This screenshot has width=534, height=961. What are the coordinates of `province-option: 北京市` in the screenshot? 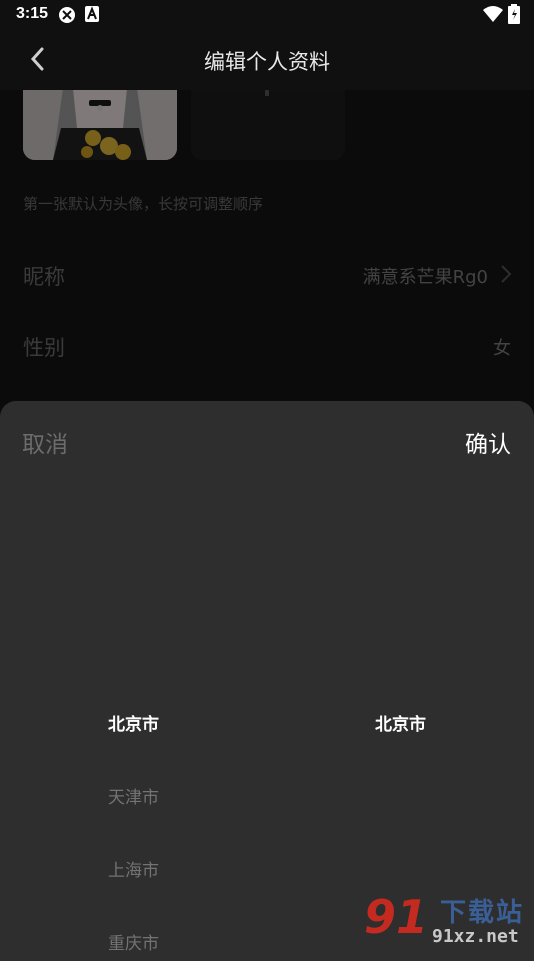 It's located at (133, 722).